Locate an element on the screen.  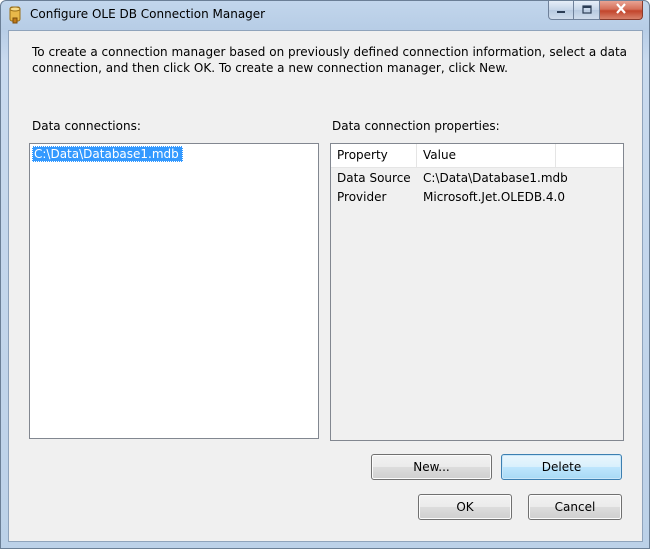
caption-buttons is located at coordinates (595, 10).